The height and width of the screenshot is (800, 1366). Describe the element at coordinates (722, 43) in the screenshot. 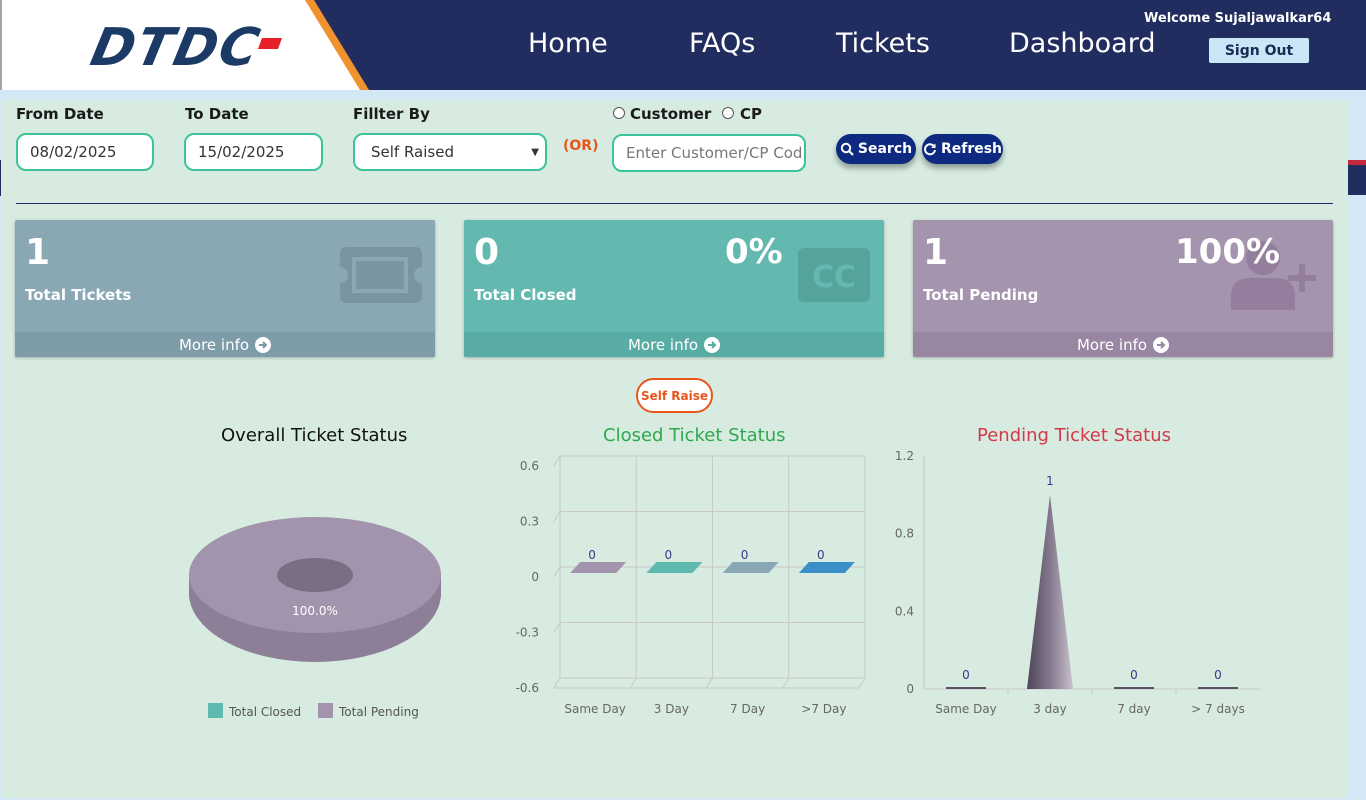

I see `nav-faqs: FAQs` at that location.